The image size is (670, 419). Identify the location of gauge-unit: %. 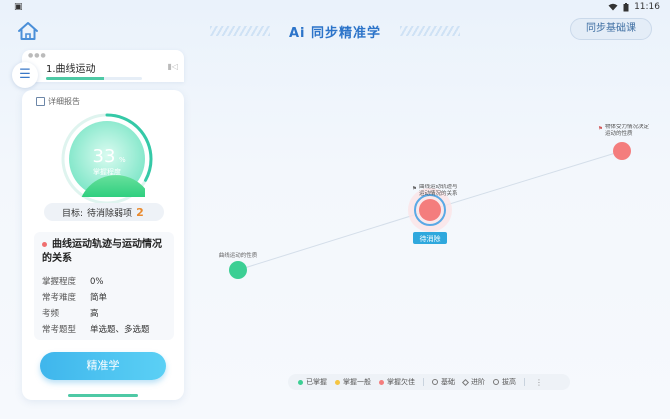
(122, 160).